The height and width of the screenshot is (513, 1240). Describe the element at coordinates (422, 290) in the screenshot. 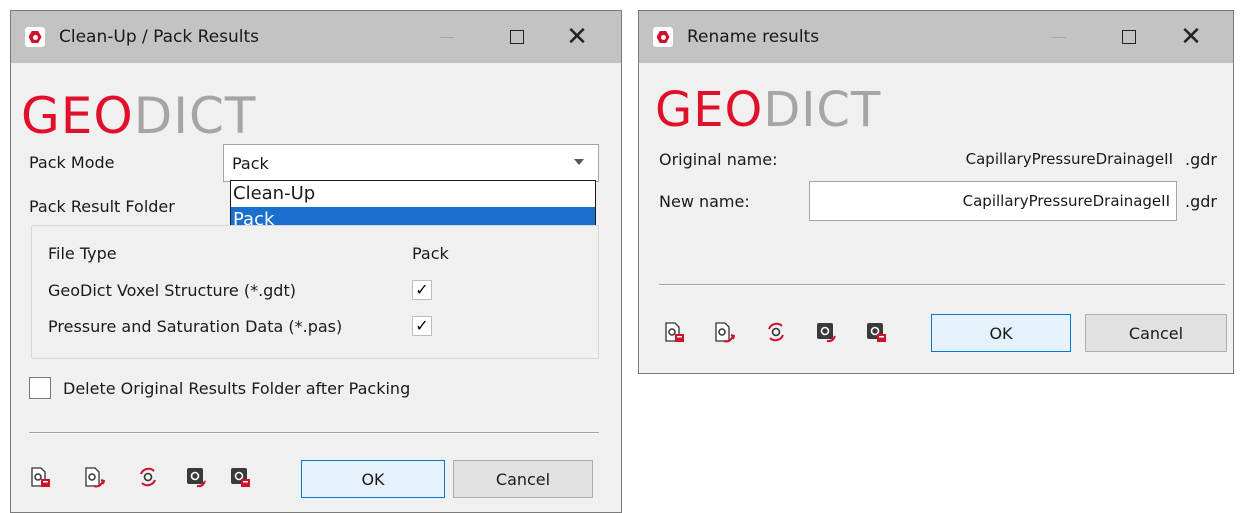

I see `pack-gdt-checkbox: ✓` at that location.